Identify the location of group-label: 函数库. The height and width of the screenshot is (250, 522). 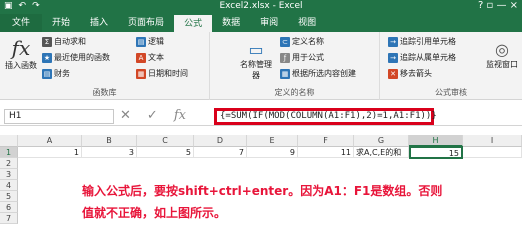
(104, 92).